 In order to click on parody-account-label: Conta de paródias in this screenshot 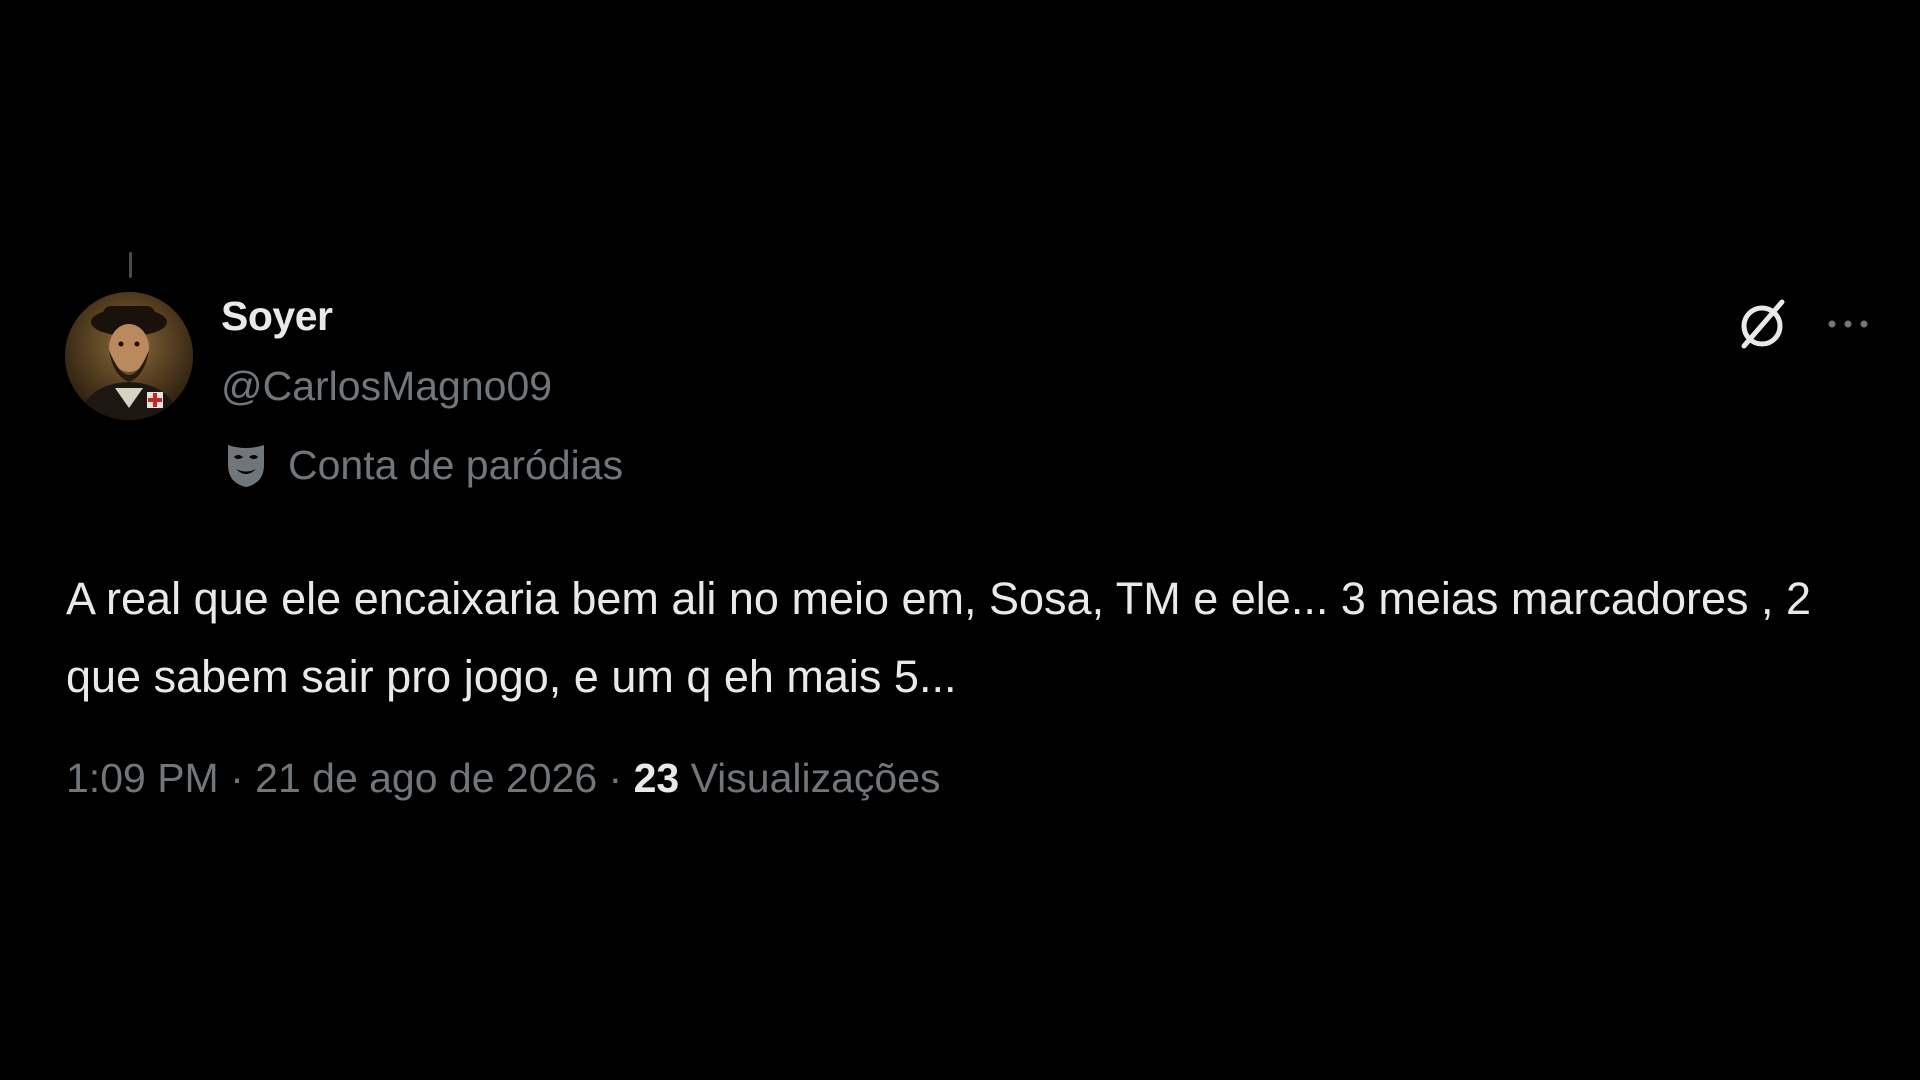, I will do `click(423, 465)`.